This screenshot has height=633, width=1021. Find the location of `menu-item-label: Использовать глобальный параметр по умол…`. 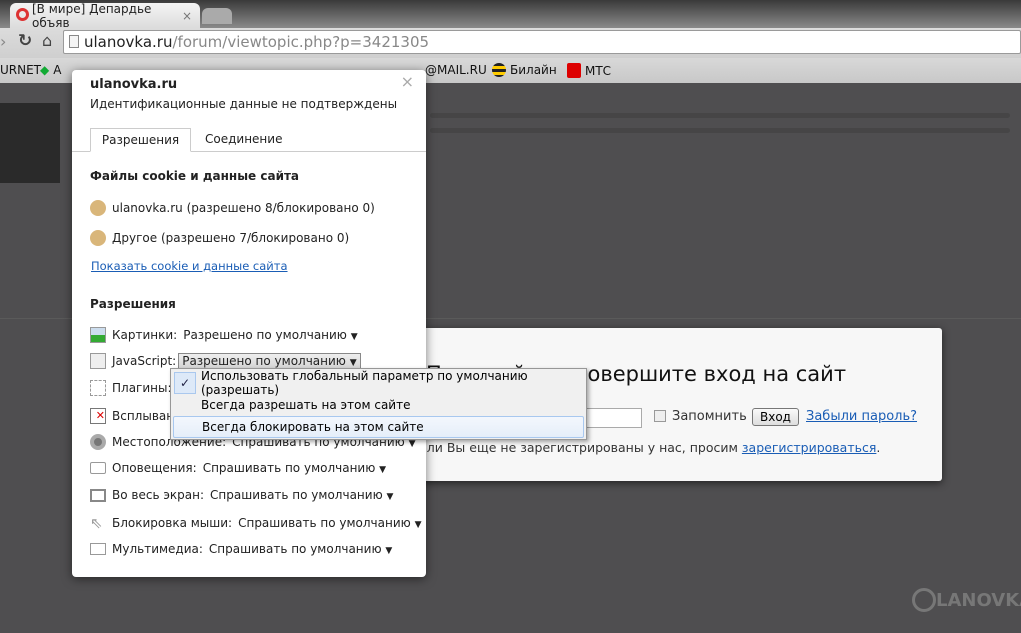

menu-item-label: Использовать глобальный параметр по умол… is located at coordinates (364, 383).